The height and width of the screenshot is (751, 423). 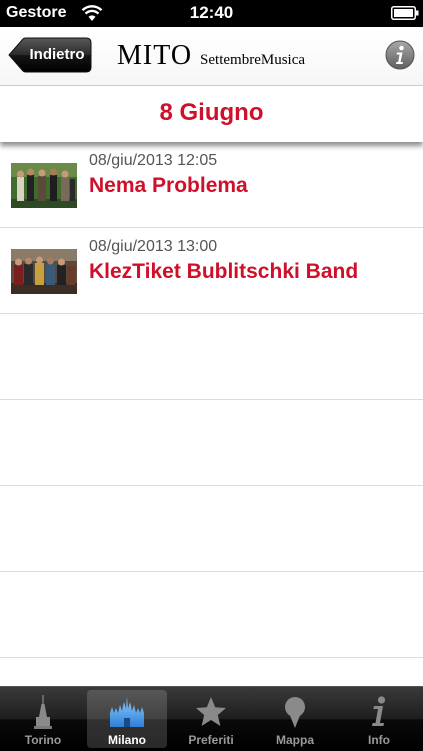 I want to click on navigation-bar: Indietro MITO SettembreMusica, so click(x=211, y=56).